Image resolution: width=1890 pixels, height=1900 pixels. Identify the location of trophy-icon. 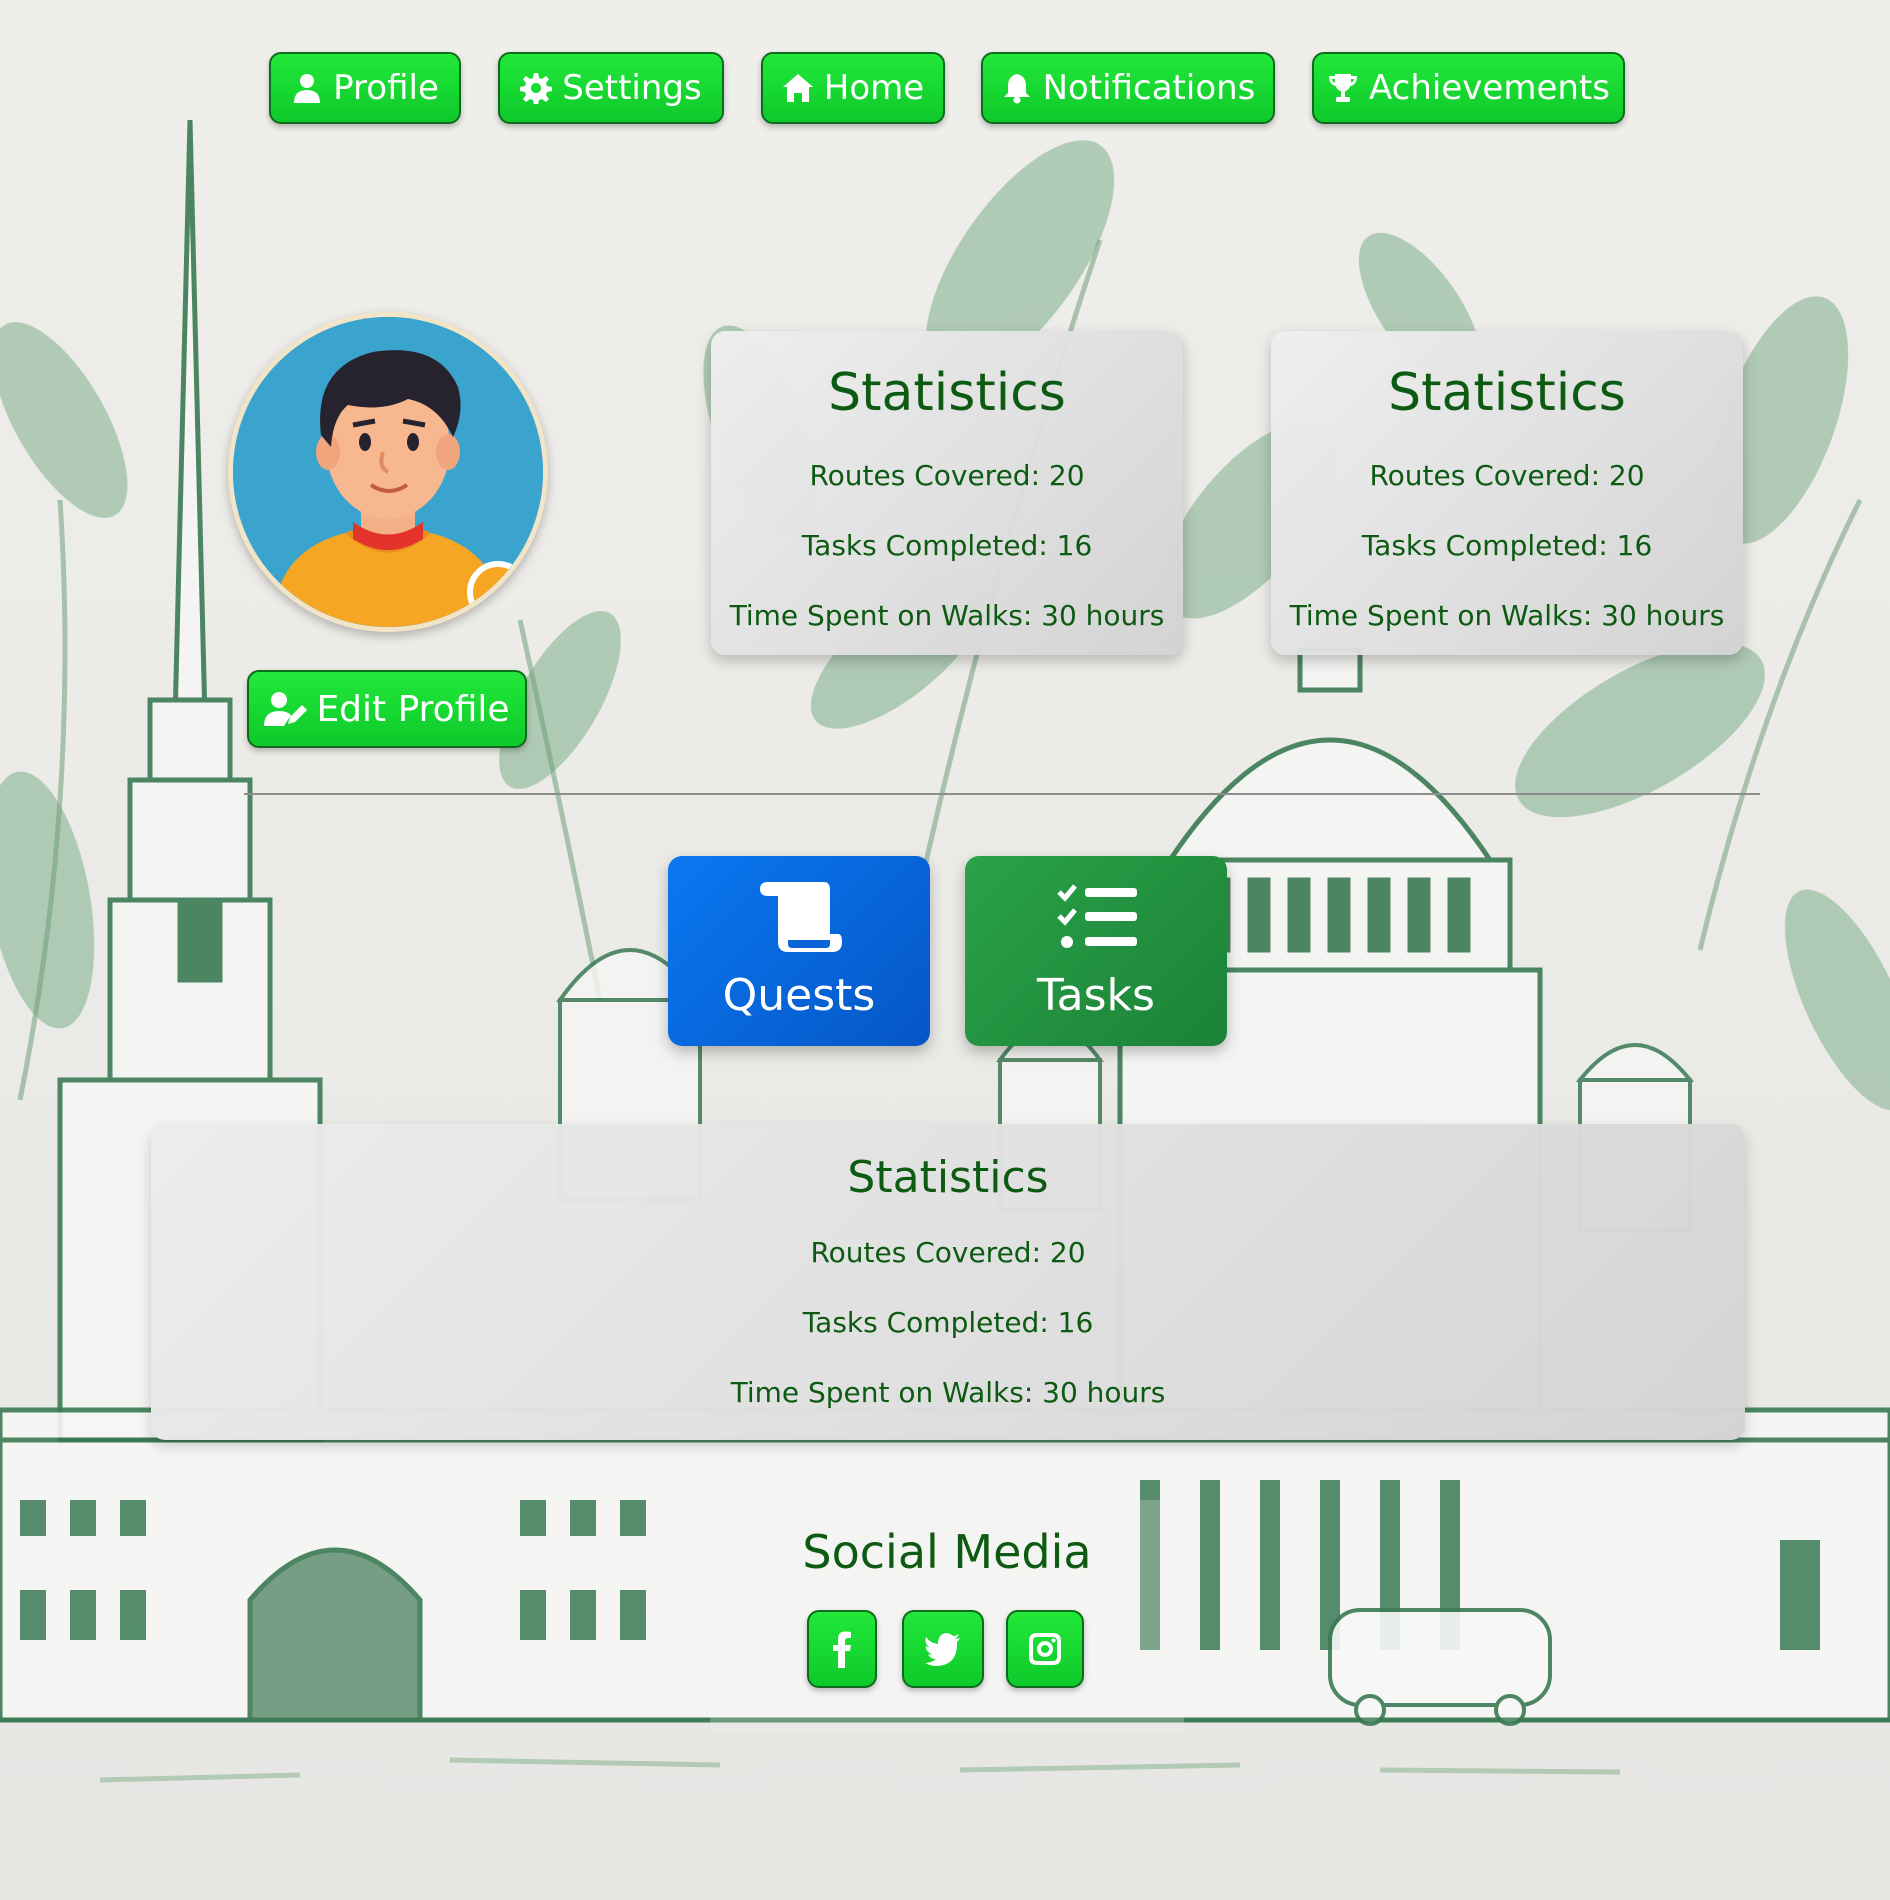
(1343, 88).